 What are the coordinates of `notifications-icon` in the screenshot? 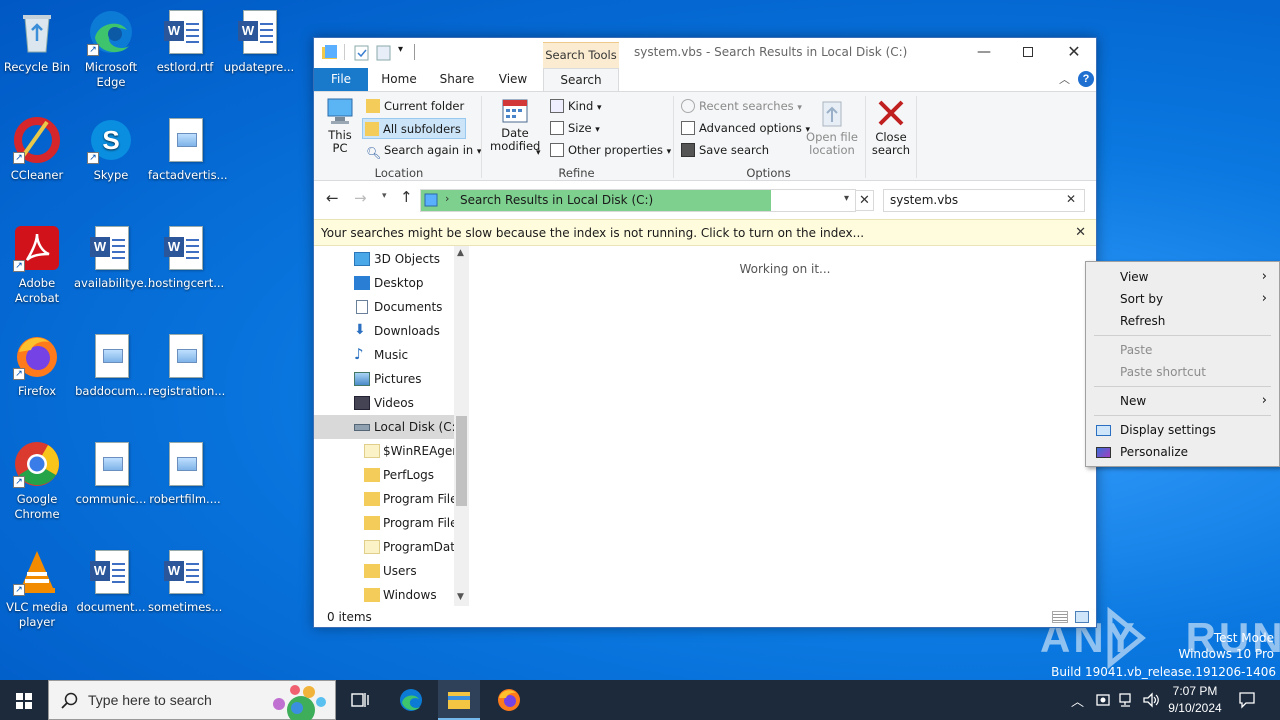 It's located at (1247, 700).